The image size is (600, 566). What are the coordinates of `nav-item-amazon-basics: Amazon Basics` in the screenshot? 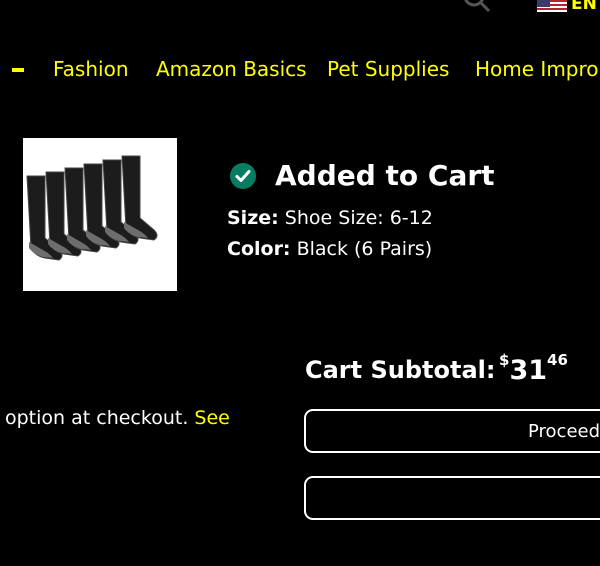 It's located at (231, 69).